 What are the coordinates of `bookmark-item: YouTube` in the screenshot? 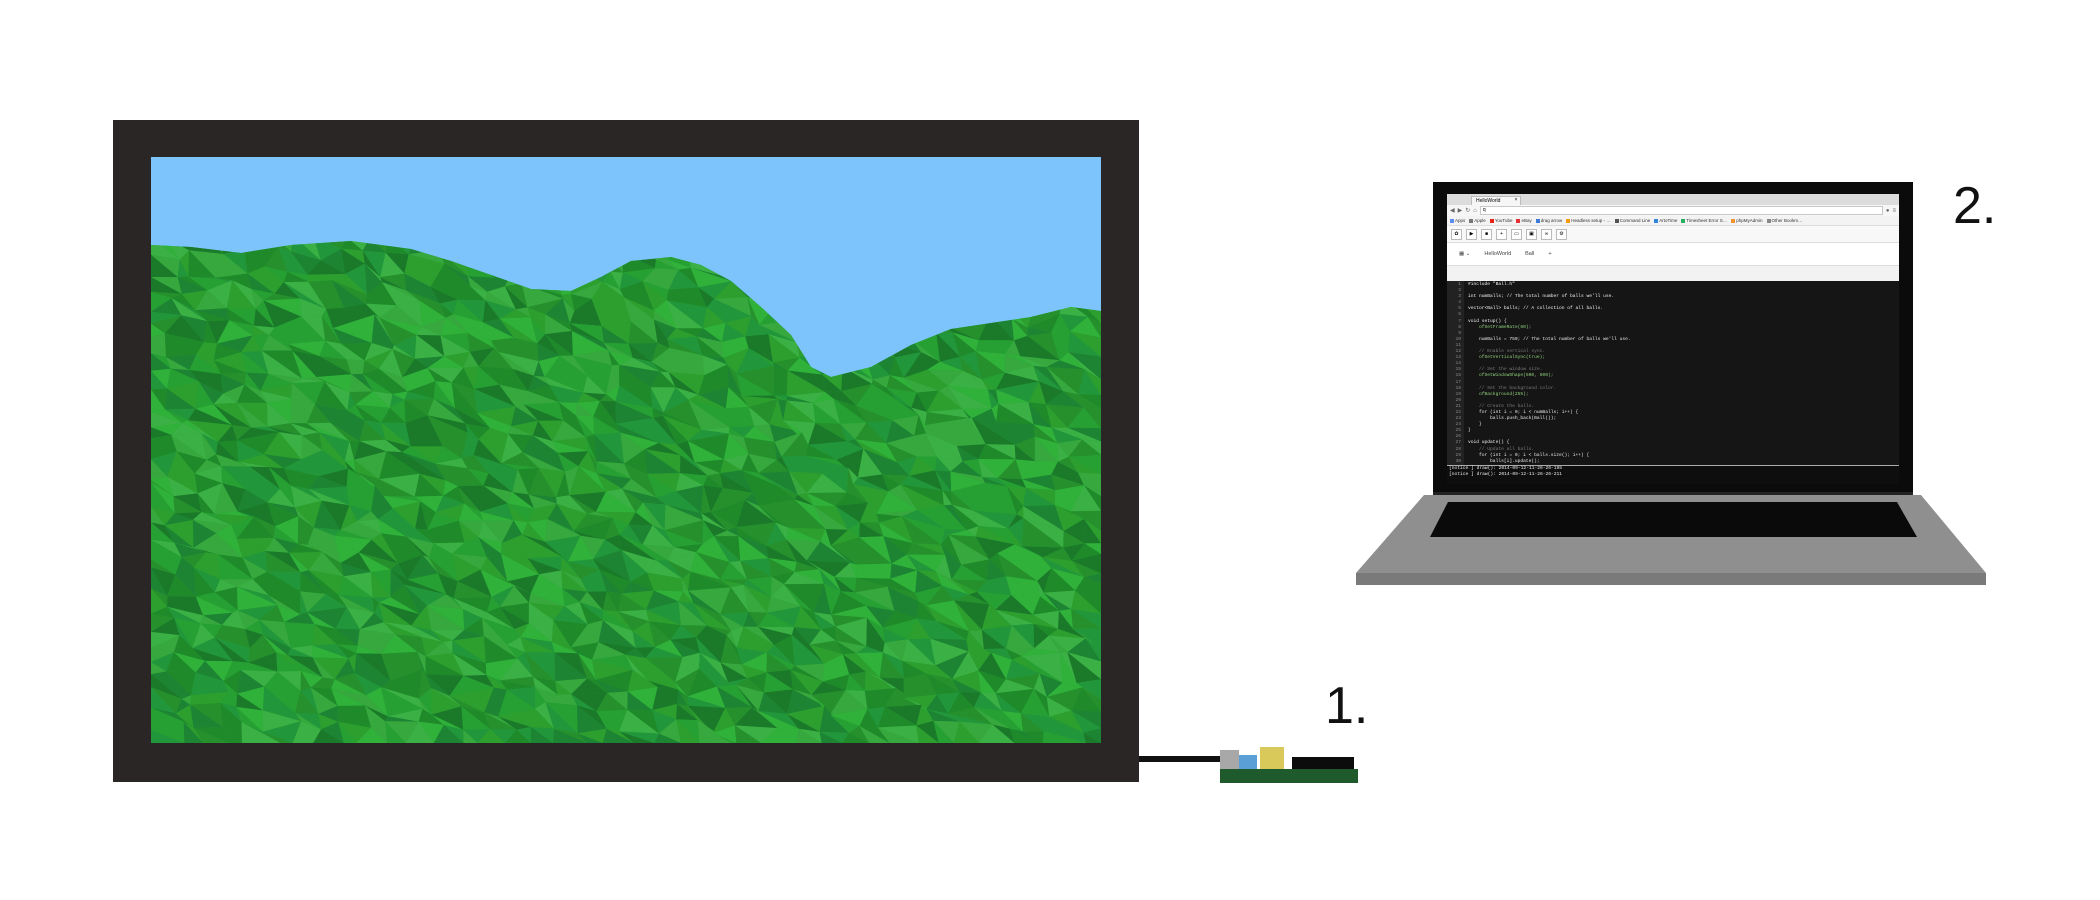 It's located at (1501, 220).